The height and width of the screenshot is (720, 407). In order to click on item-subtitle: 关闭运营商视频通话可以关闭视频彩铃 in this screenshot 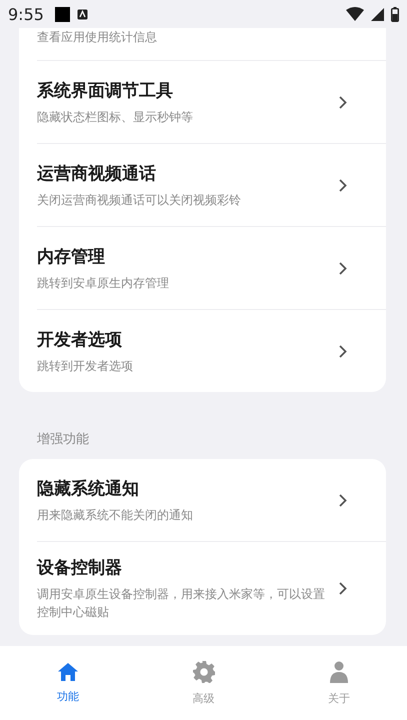, I will do `click(139, 200)`.